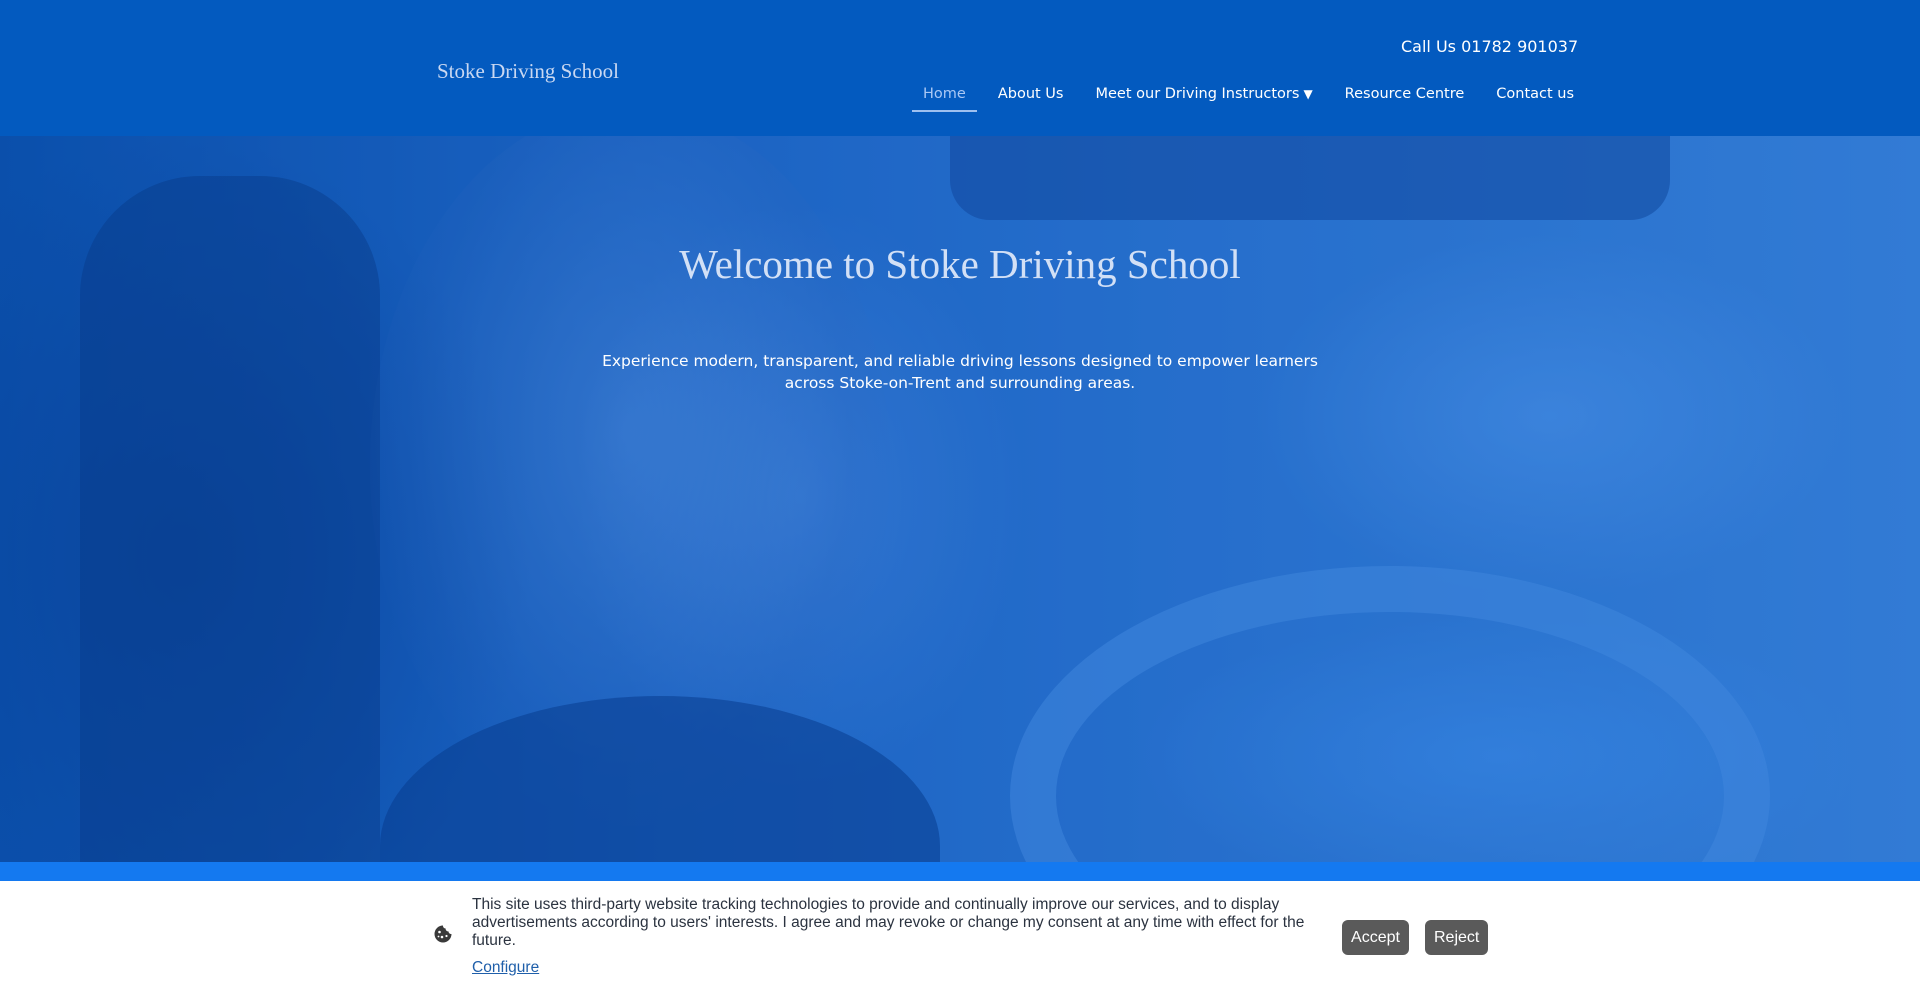 This screenshot has width=1920, height=993. Describe the element at coordinates (1456, 937) in the screenshot. I see `reject-button: Reject` at that location.